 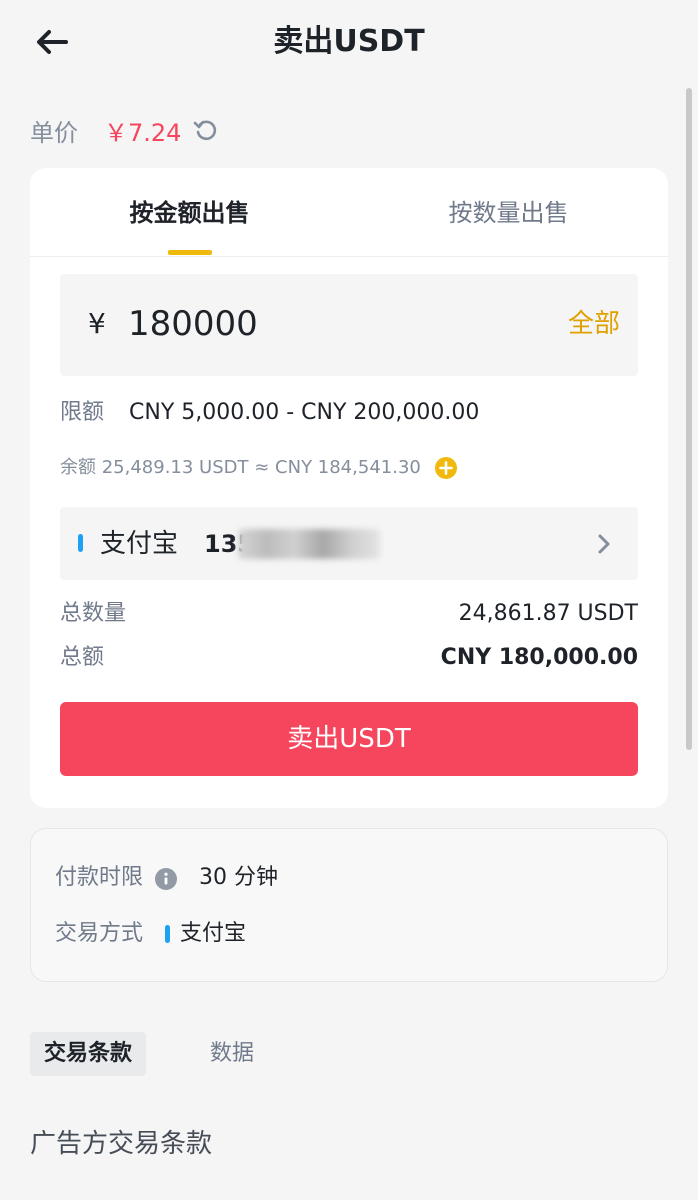 I want to click on payment-method-selector: 支付宝 135, so click(x=349, y=543).